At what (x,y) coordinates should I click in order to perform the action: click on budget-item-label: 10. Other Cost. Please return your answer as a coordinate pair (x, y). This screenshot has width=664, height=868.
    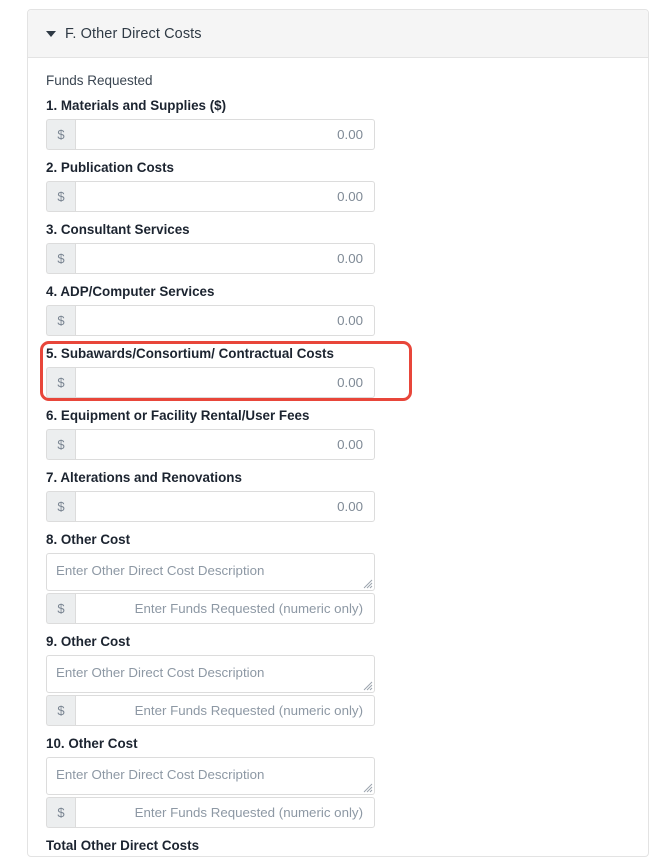
    Looking at the image, I should click on (92, 743).